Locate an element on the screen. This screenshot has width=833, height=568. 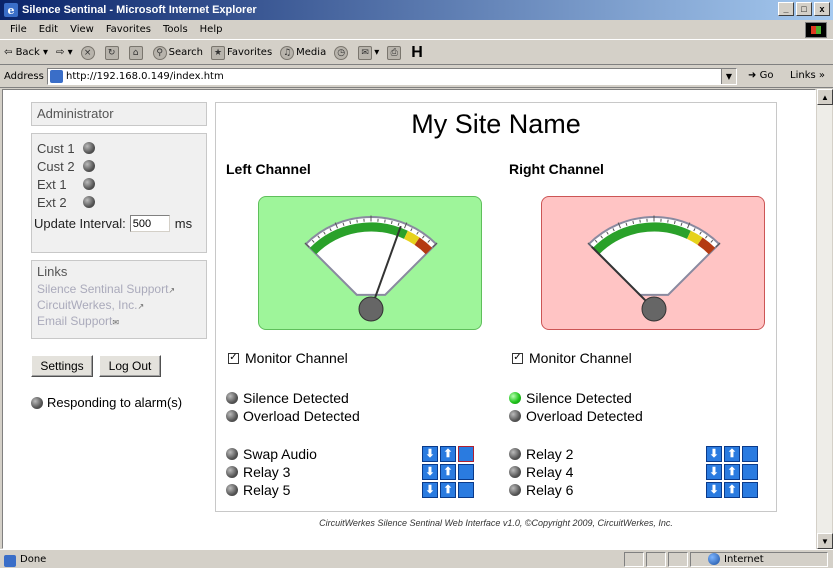
back-label: Back is located at coordinates (27, 52).